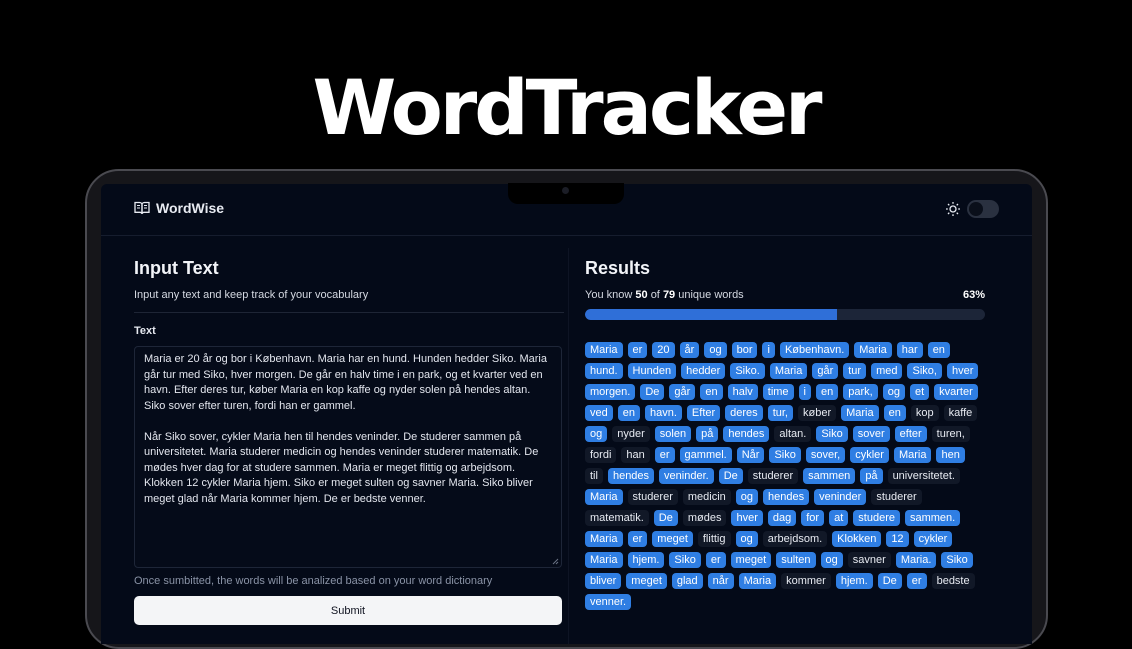 Image resolution: width=1132 pixels, height=649 pixels. I want to click on word-chip-known: dag, so click(782, 518).